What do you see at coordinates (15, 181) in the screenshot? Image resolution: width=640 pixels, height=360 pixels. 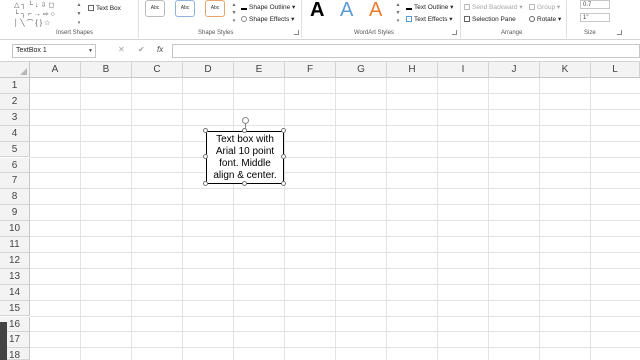 I see `row-header: 7` at bounding box center [15, 181].